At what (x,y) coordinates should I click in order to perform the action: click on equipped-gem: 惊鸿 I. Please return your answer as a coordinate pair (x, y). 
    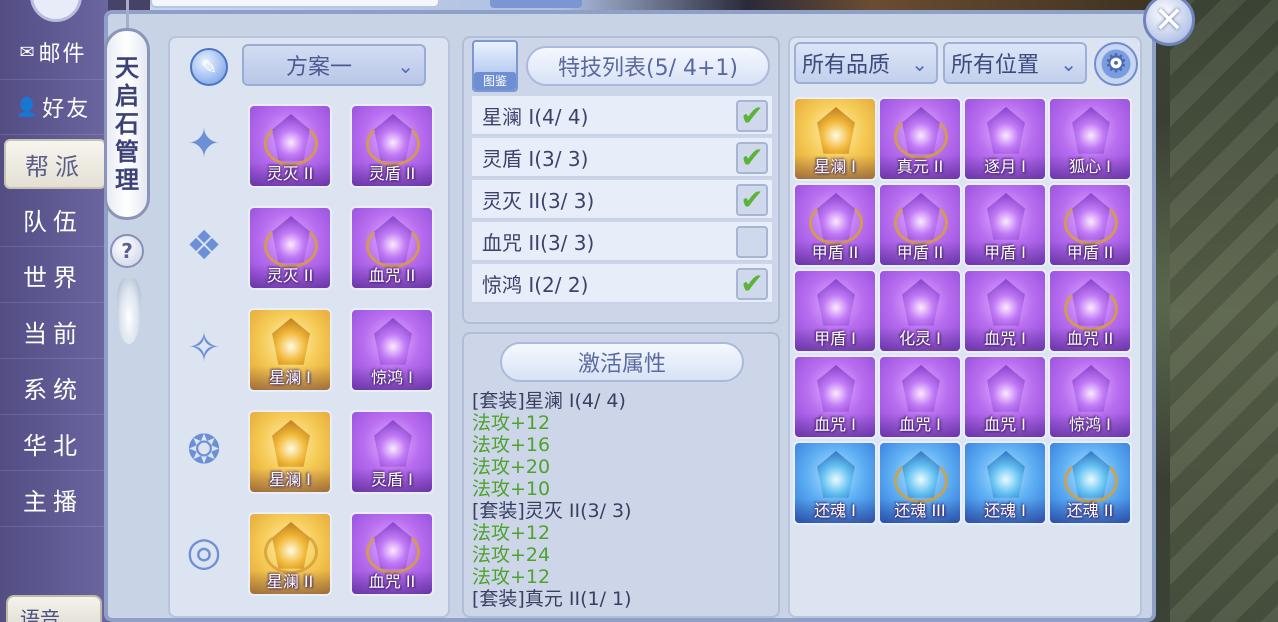
    Looking at the image, I should click on (392, 350).